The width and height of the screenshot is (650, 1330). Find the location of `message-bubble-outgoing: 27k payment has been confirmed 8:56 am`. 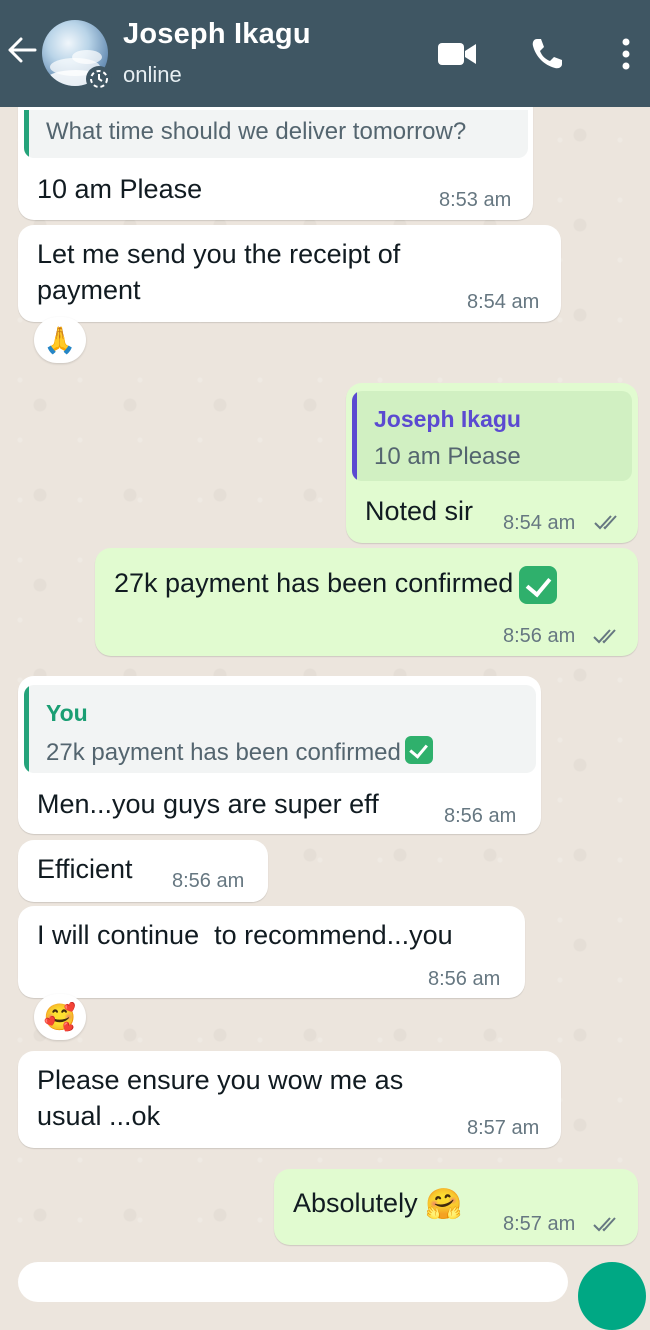

message-bubble-outgoing: 27k payment has been confirmed 8:56 am is located at coordinates (366, 602).